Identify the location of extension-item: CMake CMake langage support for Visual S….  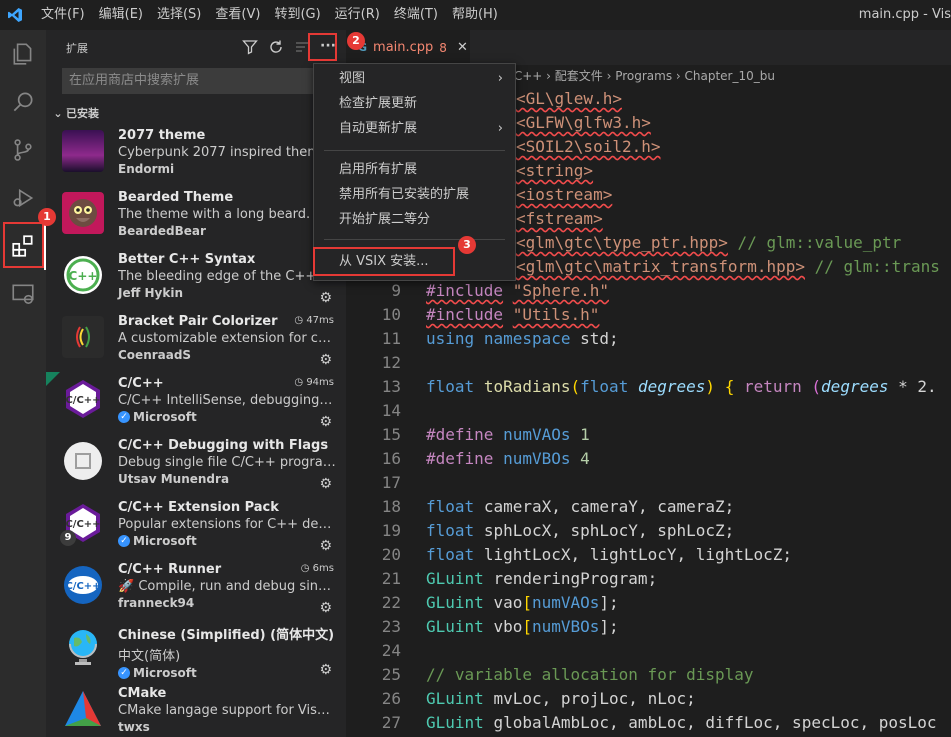
(196, 709).